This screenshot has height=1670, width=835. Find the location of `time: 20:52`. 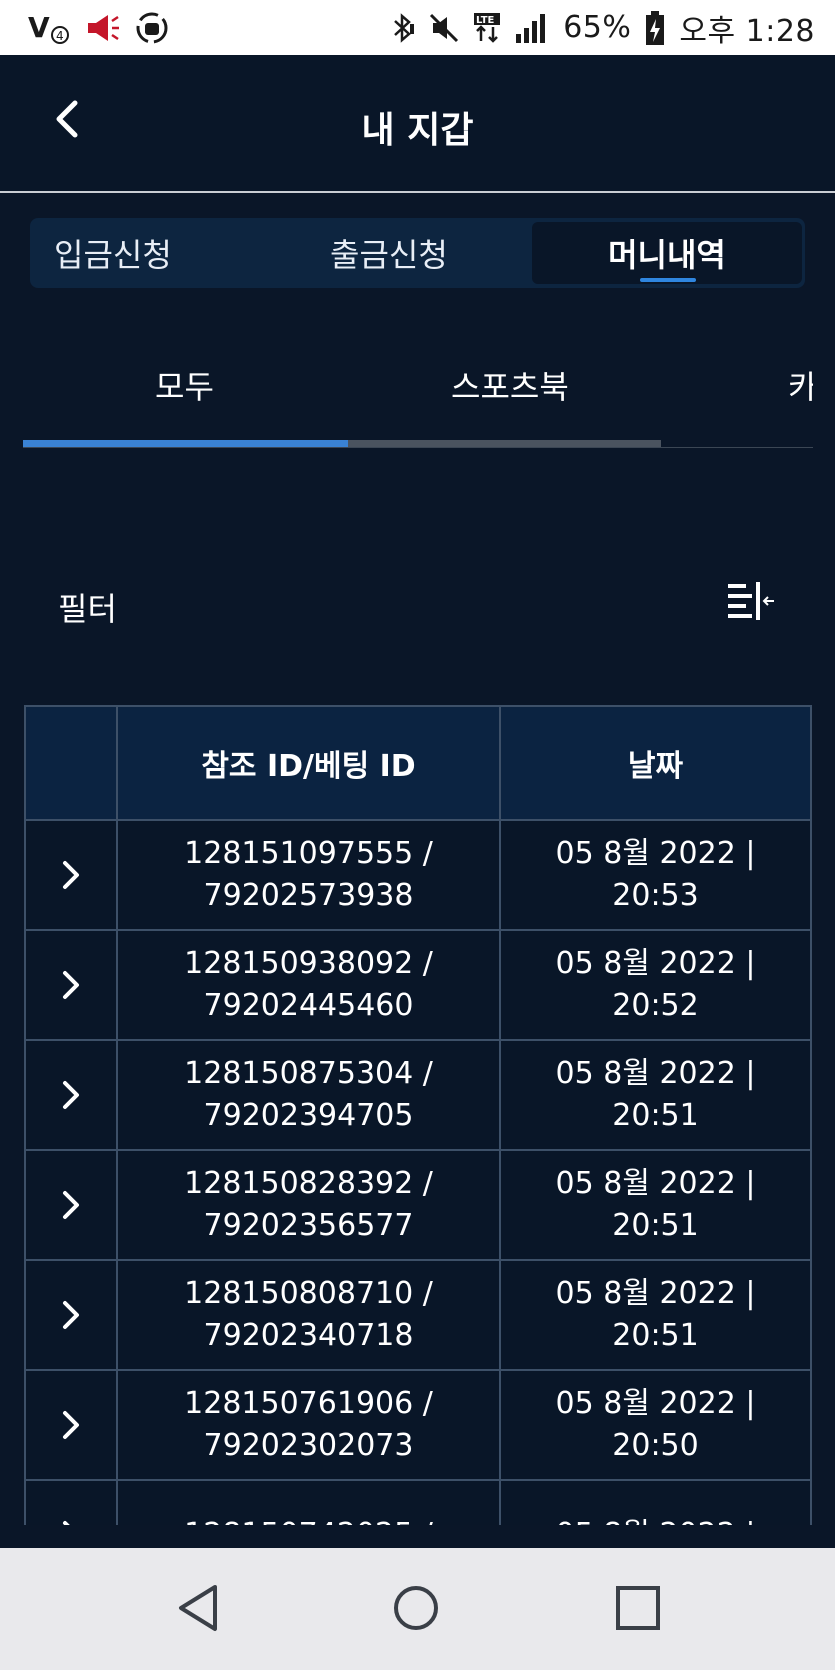

time: 20:52 is located at coordinates (655, 1005).